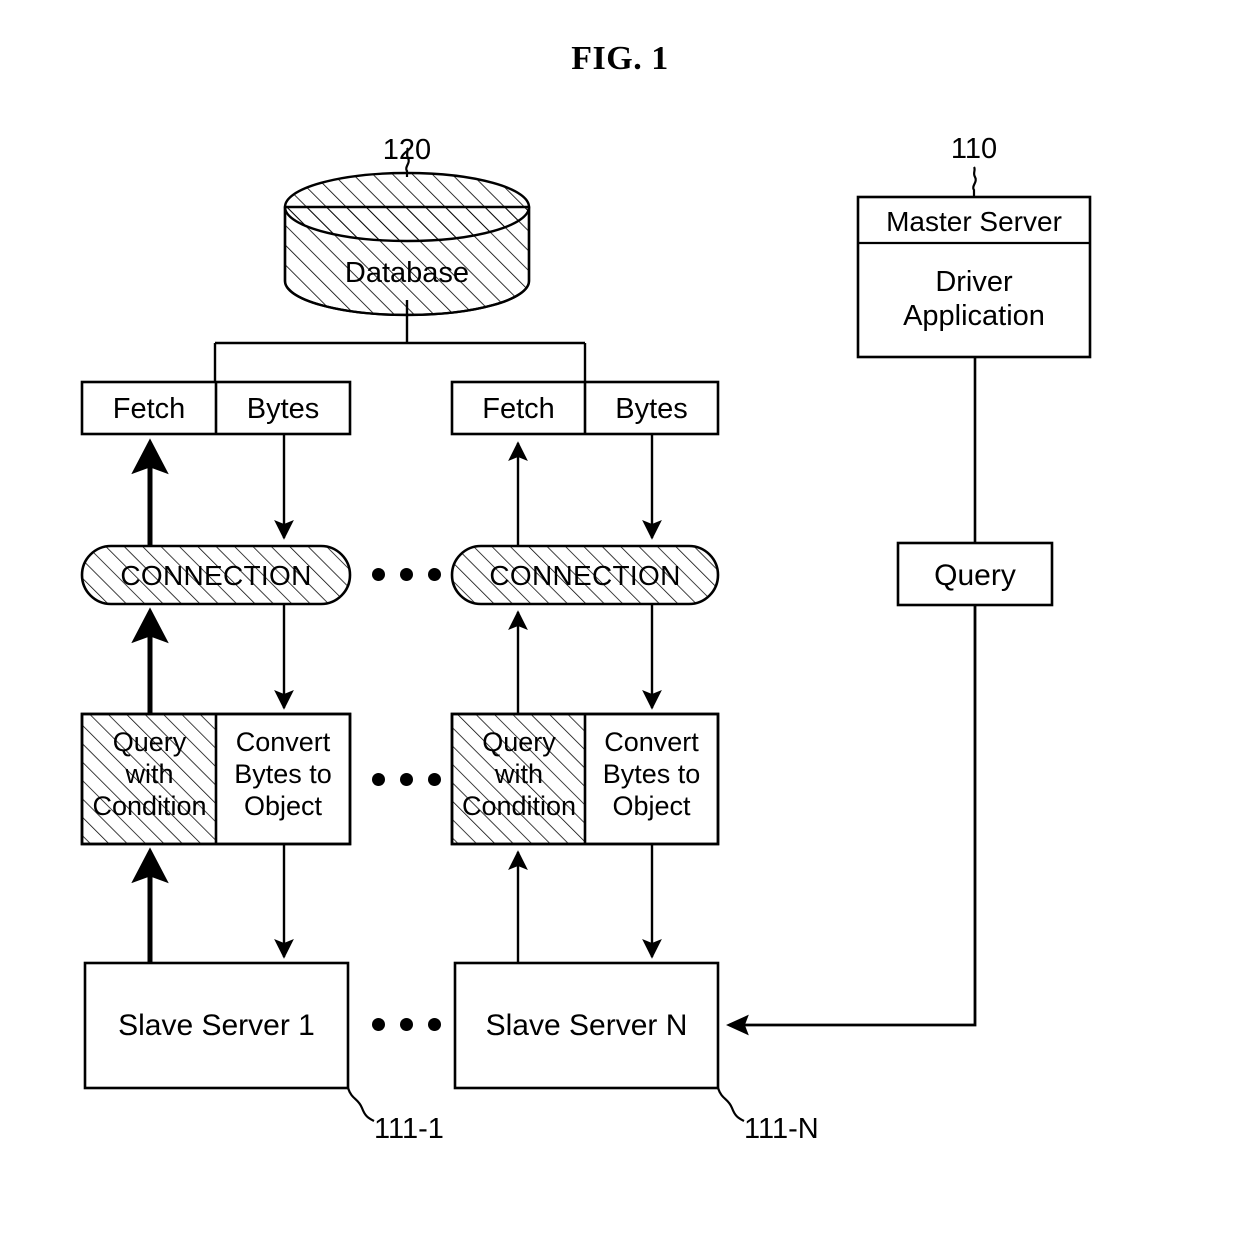  Describe the element at coordinates (974, 149) in the screenshot. I see `ref-number-110: 110` at that location.